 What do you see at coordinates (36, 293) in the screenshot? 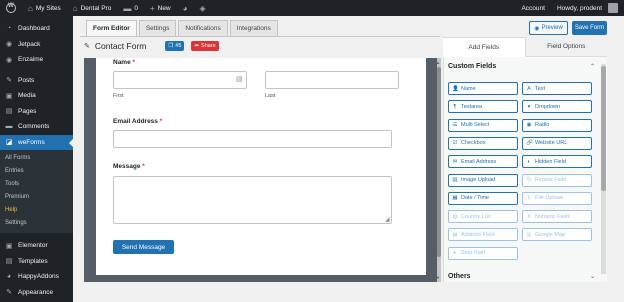
I see `sidebar-item-appearance: ✎ Appearance` at bounding box center [36, 293].